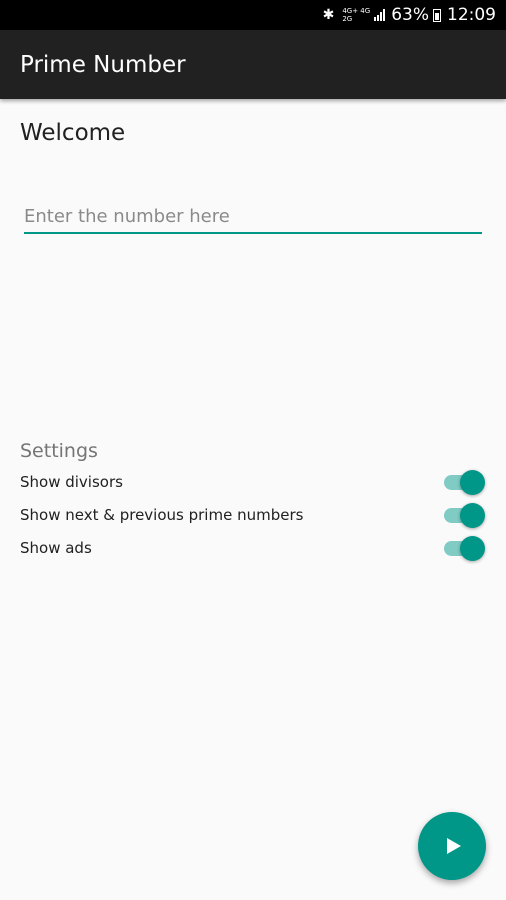  Describe the element at coordinates (356, 11) in the screenshot. I see `network-top-label: 4G+ 4G` at that location.